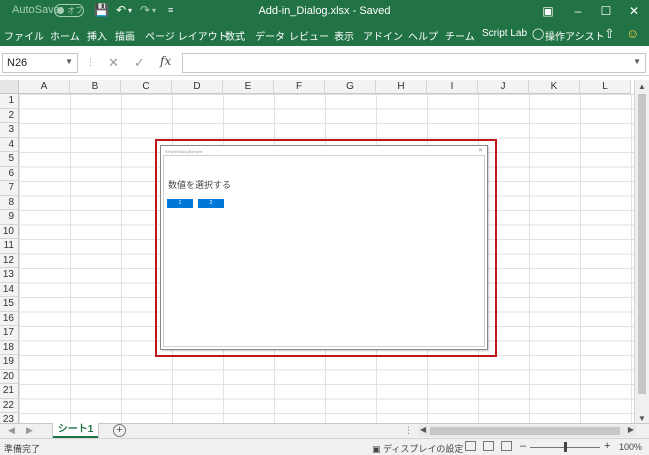 The image size is (649, 455). What do you see at coordinates (309, 35) in the screenshot?
I see `tab-review: レビュー` at bounding box center [309, 35].